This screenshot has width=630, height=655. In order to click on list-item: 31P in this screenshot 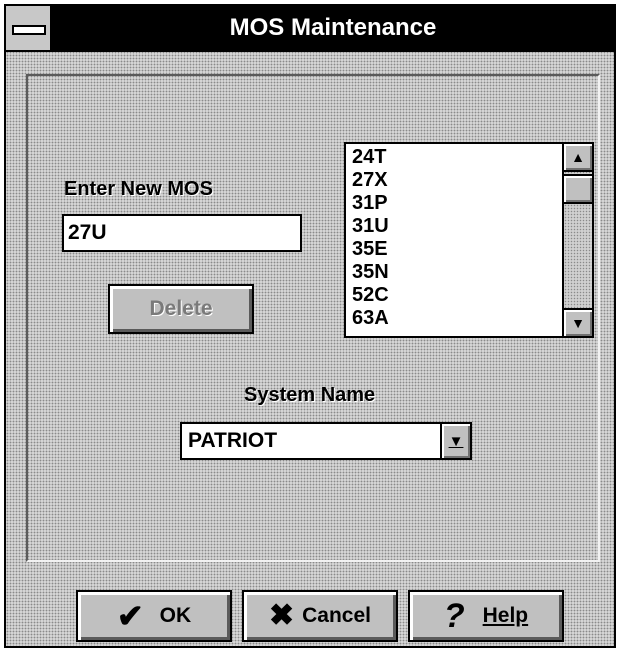, I will do `click(452, 203)`.